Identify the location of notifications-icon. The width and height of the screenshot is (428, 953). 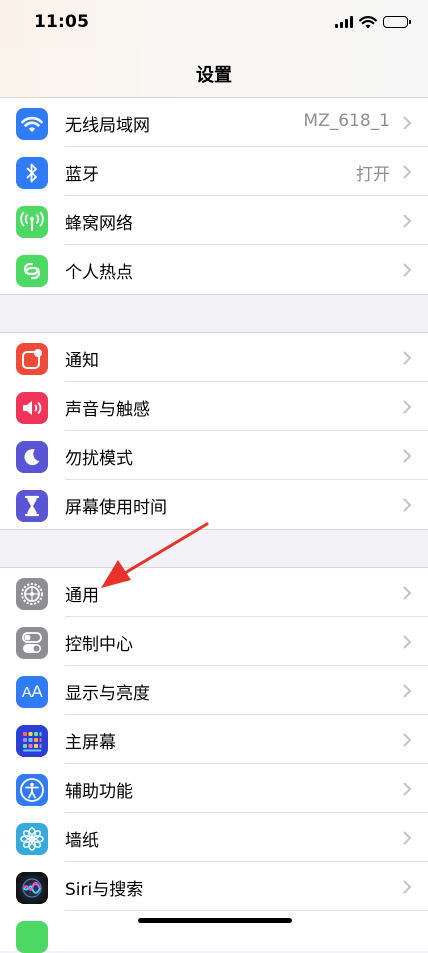
(32, 359).